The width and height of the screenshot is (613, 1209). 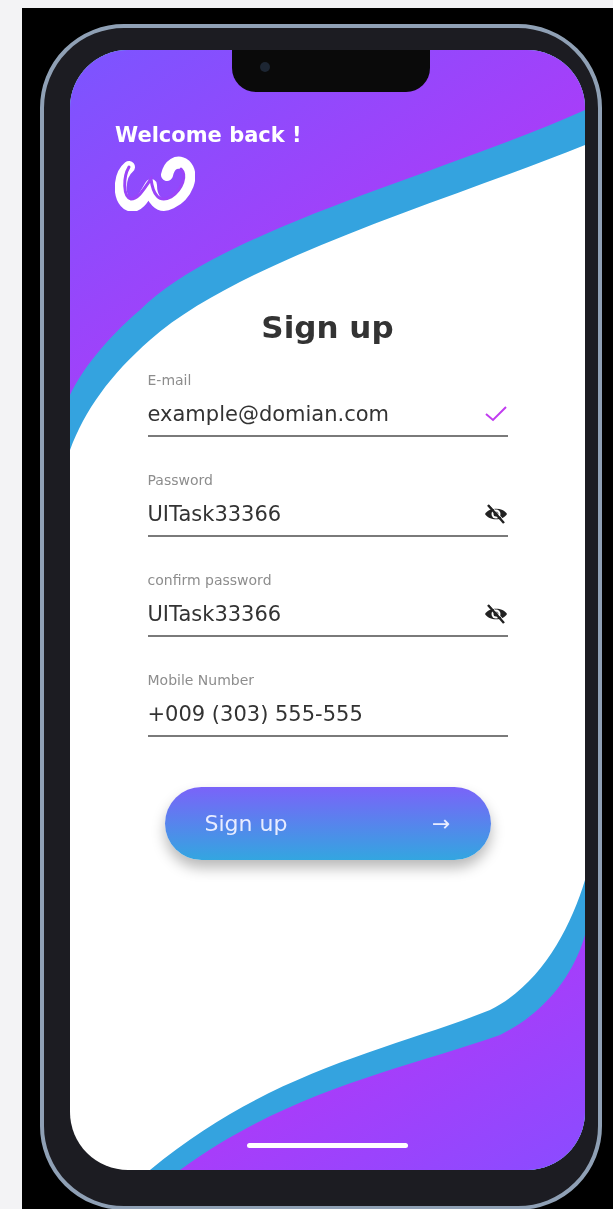 What do you see at coordinates (210, 580) in the screenshot?
I see `field-label: confirm password` at bounding box center [210, 580].